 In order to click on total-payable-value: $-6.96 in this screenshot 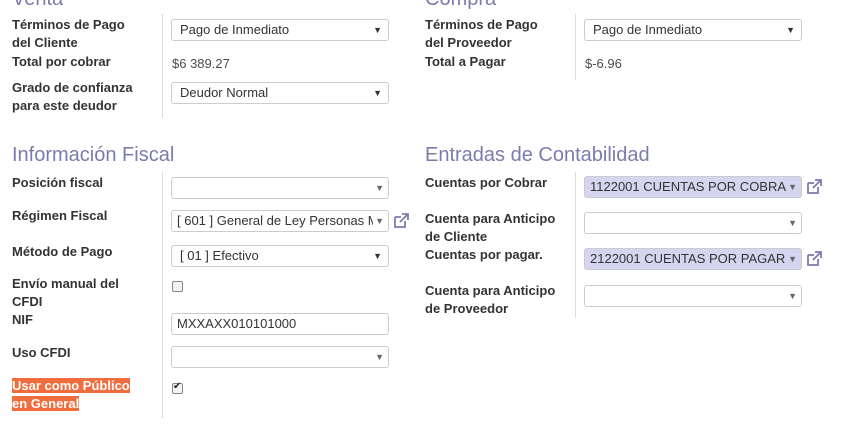, I will do `click(603, 63)`.